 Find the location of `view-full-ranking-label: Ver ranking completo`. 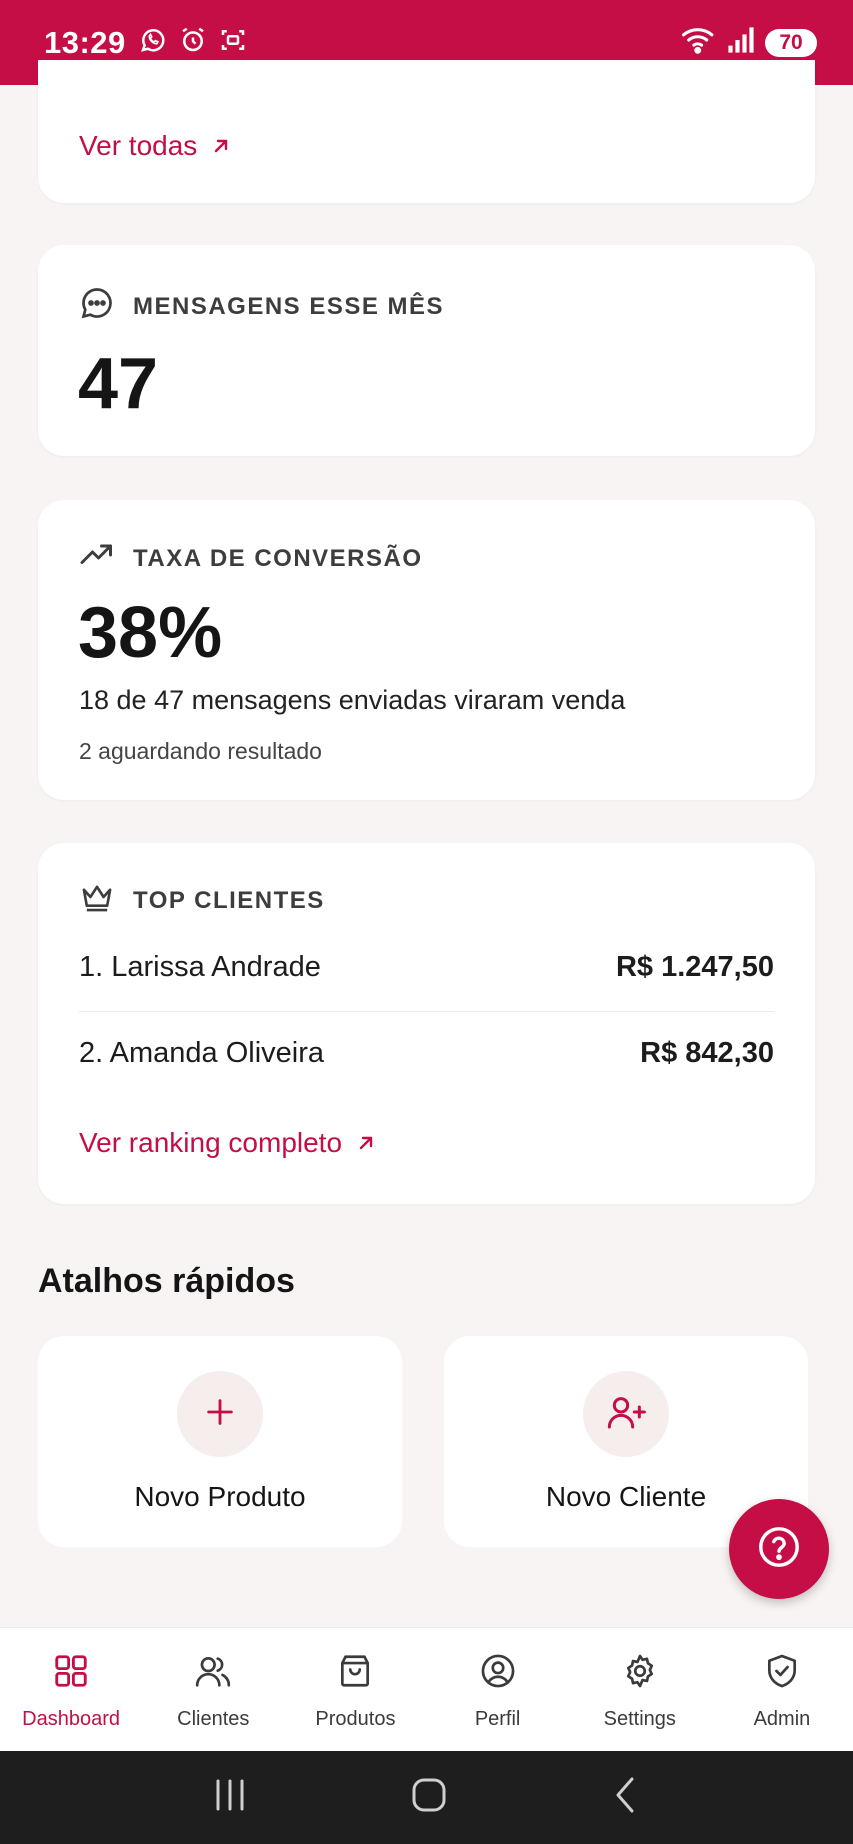

view-full-ranking-label: Ver ranking completo is located at coordinates (211, 1142).